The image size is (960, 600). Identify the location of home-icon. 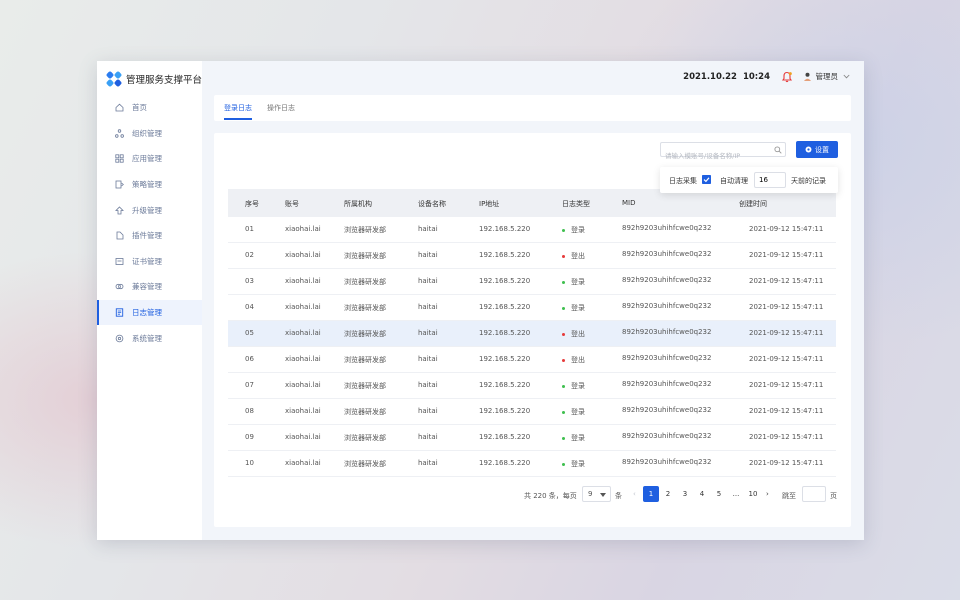
(119, 107).